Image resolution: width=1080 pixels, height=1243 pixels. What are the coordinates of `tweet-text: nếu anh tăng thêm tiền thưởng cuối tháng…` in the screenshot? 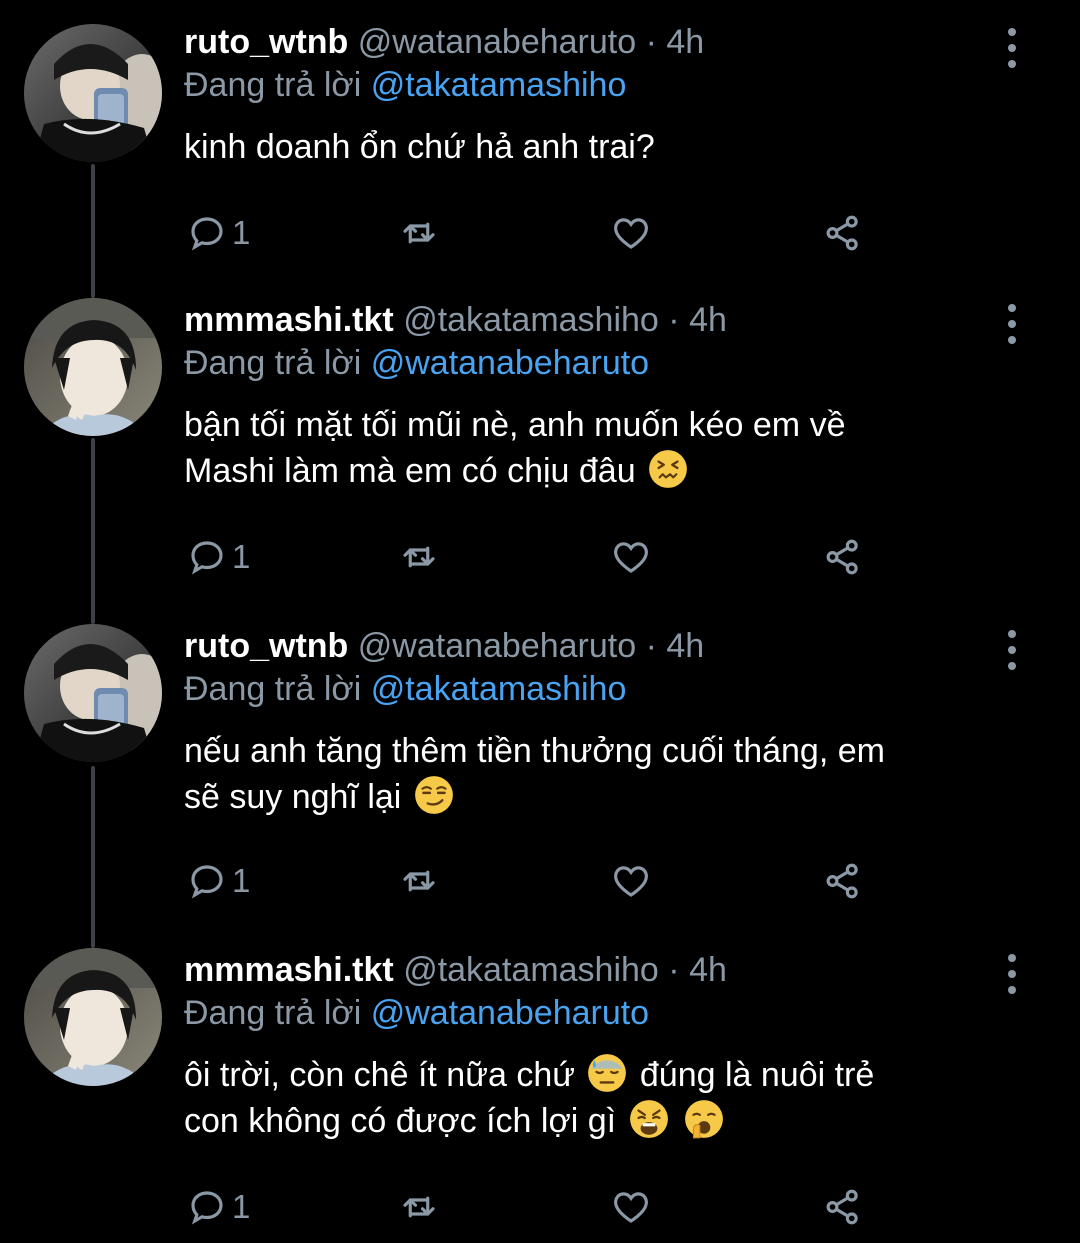 It's located at (602, 774).